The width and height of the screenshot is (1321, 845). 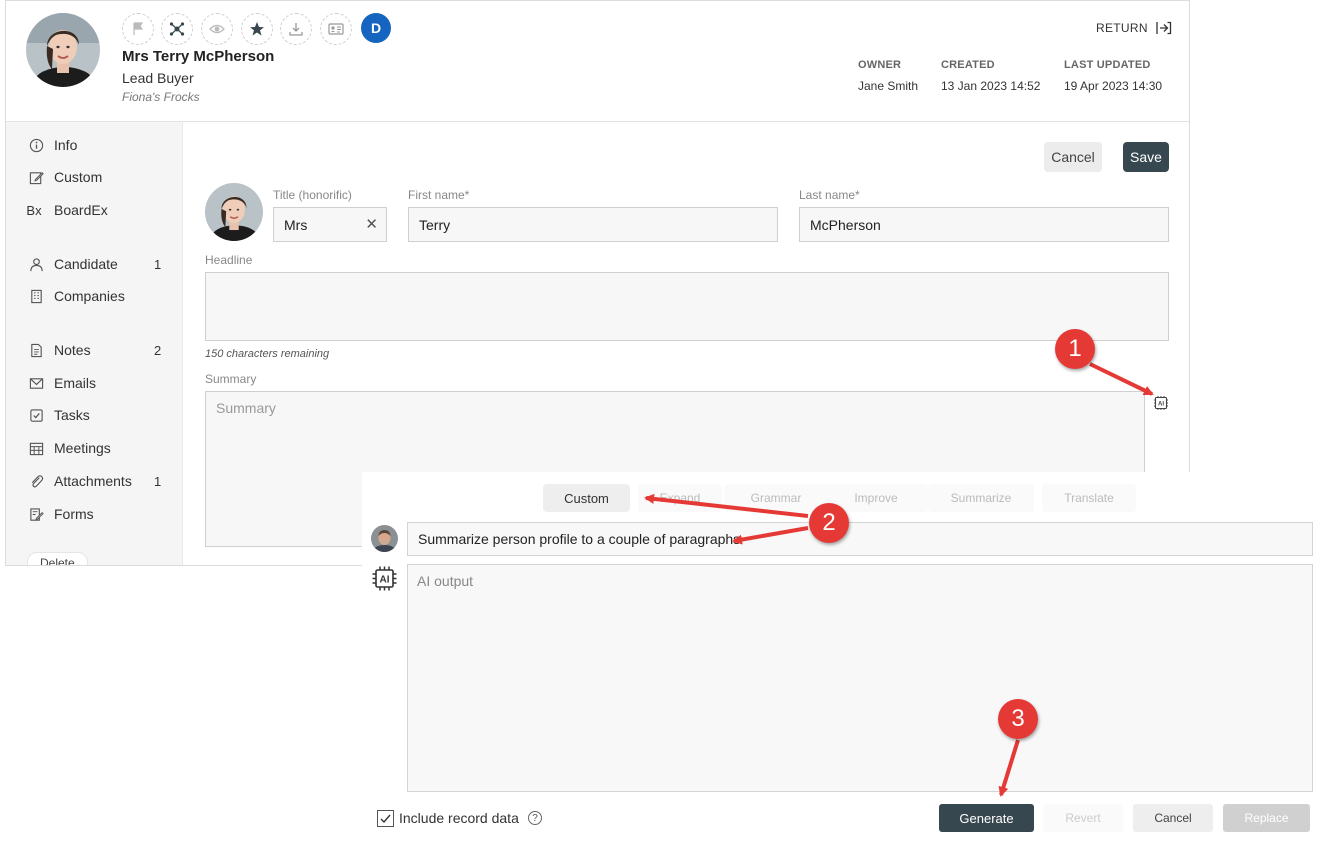 I want to click on callout-2: 2, so click(x=829, y=523).